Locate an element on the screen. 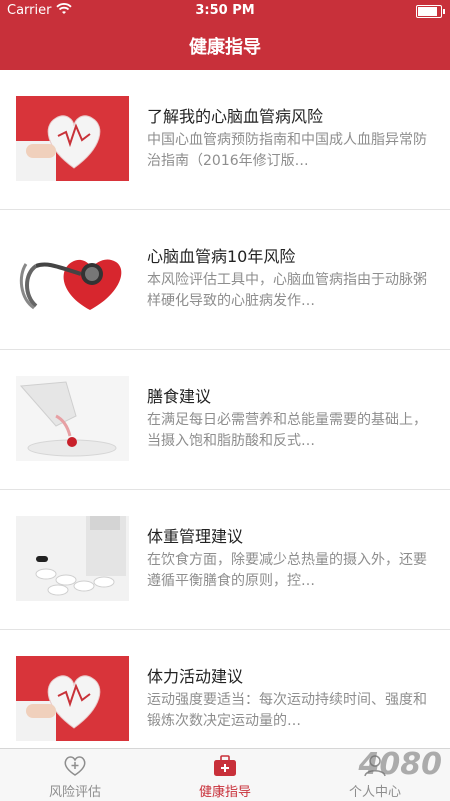 The width and height of the screenshot is (450, 801). tab-label: 健康指导 is located at coordinates (224, 792).